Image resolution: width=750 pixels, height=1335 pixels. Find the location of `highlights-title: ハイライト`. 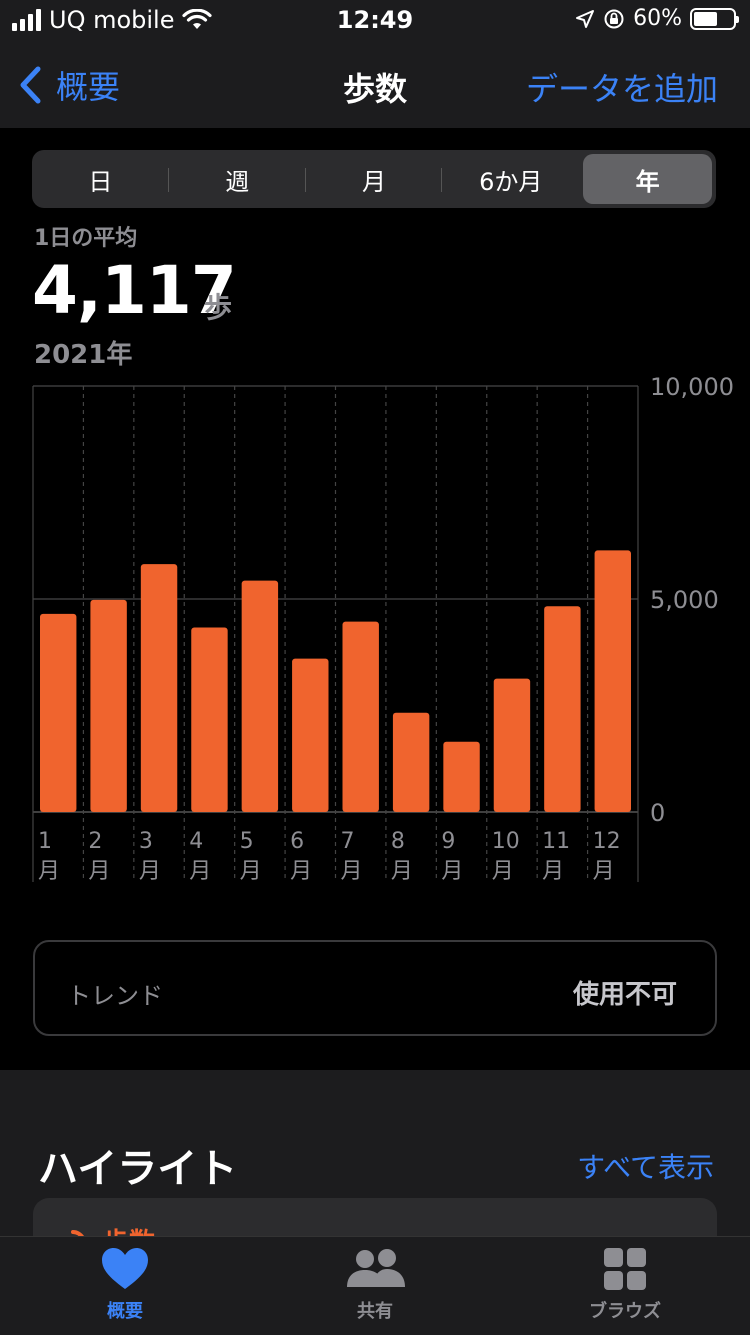

highlights-title: ハイライト is located at coordinates (138, 1169).